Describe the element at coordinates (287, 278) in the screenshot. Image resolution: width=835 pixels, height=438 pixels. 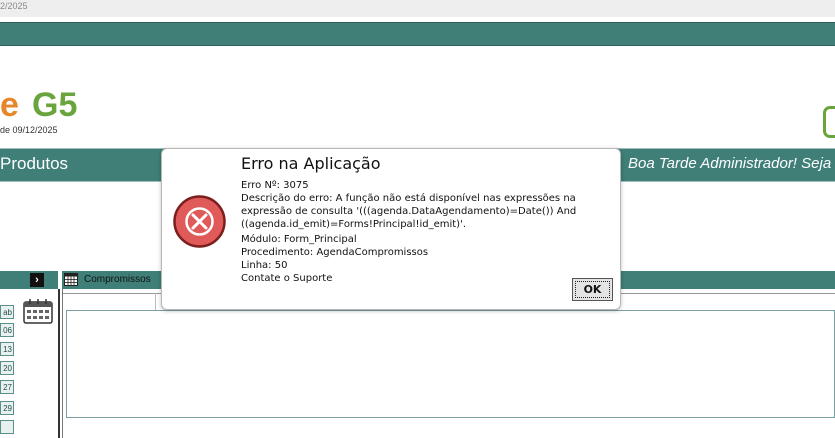
I see `error-contact: Contate o Suporte` at that location.